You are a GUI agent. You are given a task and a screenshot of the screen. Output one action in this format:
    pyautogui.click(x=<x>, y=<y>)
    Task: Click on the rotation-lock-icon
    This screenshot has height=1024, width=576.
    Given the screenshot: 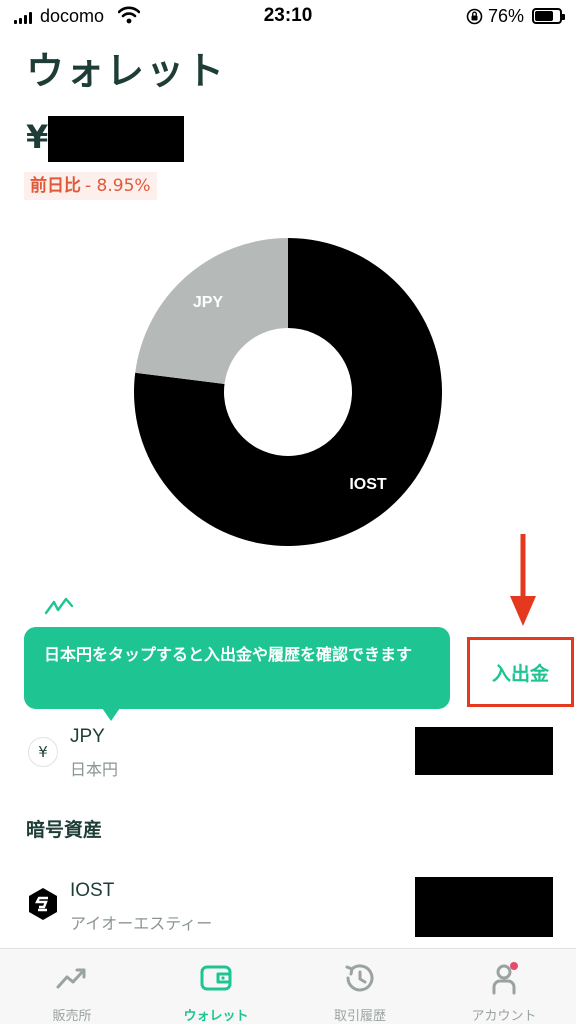 What is the action you would take?
    pyautogui.click(x=474, y=16)
    